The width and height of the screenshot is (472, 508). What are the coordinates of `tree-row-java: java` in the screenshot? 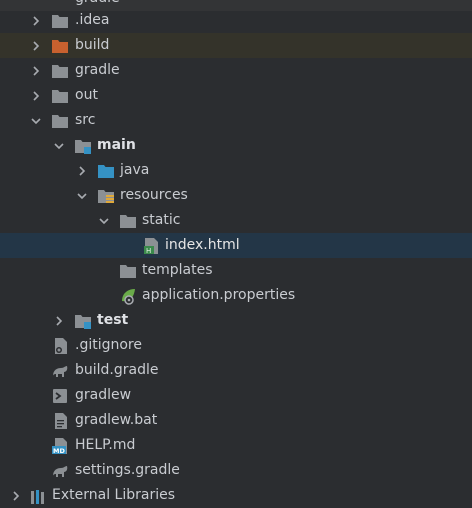 It's located at (236, 170).